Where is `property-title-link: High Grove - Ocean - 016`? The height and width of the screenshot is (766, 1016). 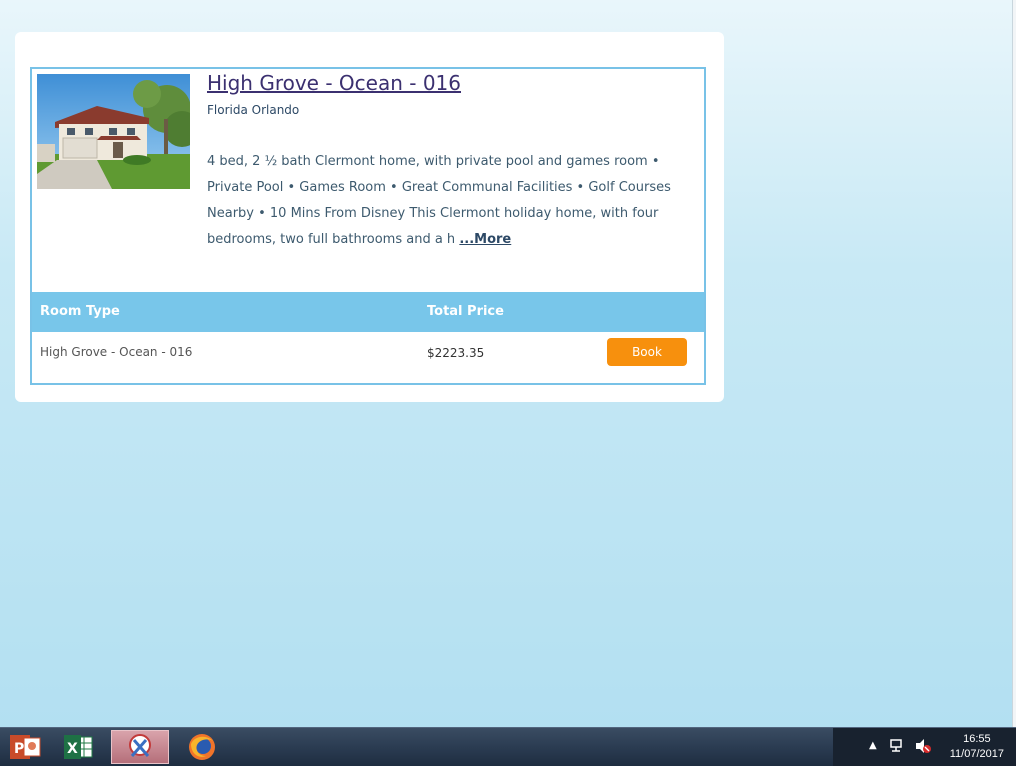
property-title-link: High Grove - Ocean - 016 is located at coordinates (334, 83).